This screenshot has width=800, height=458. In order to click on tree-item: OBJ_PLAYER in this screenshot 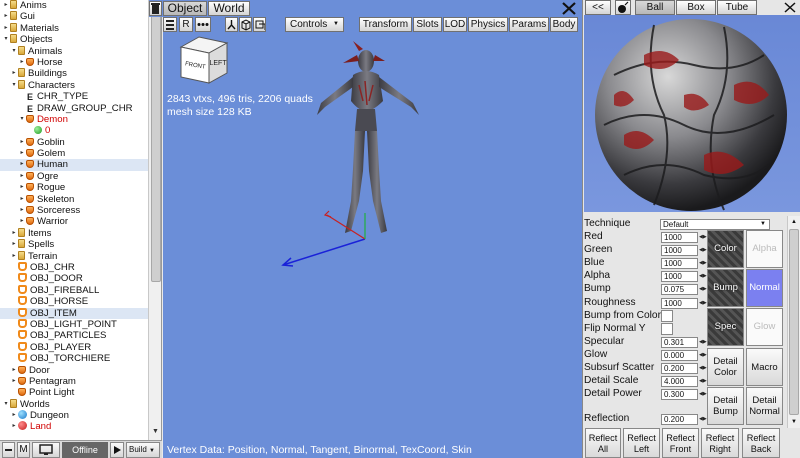, I will do `click(74, 347)`.